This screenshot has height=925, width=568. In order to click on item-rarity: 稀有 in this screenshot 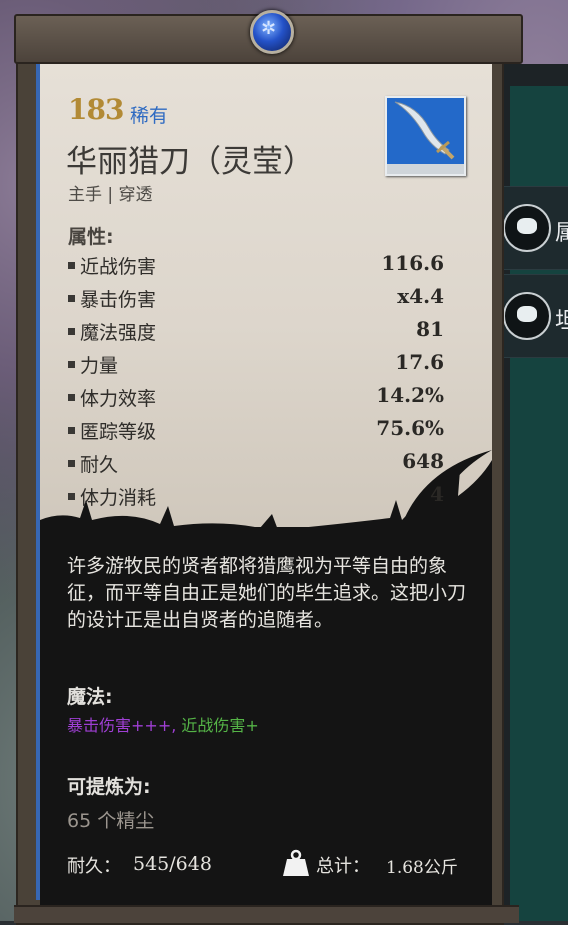, I will do `click(149, 116)`.